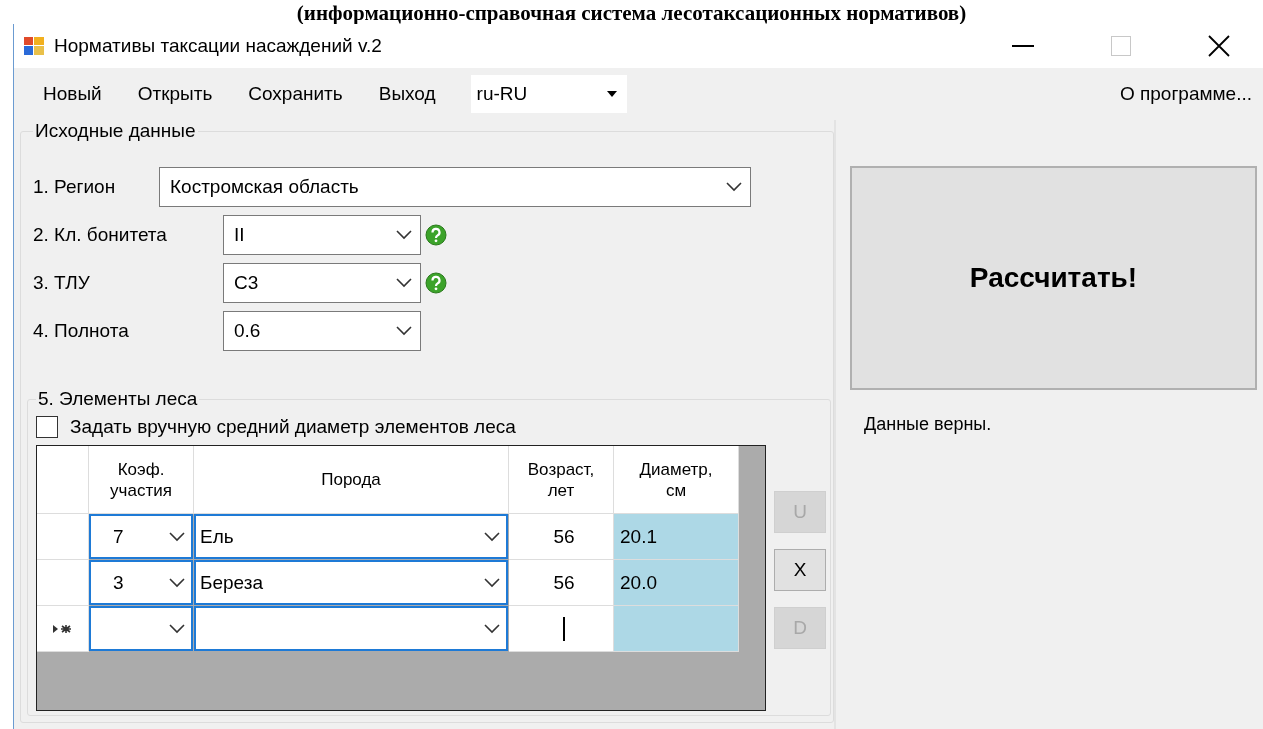 This screenshot has width=1263, height=729. What do you see at coordinates (351, 582) in the screenshot?
I see `dropdown-cell: Береза` at bounding box center [351, 582].